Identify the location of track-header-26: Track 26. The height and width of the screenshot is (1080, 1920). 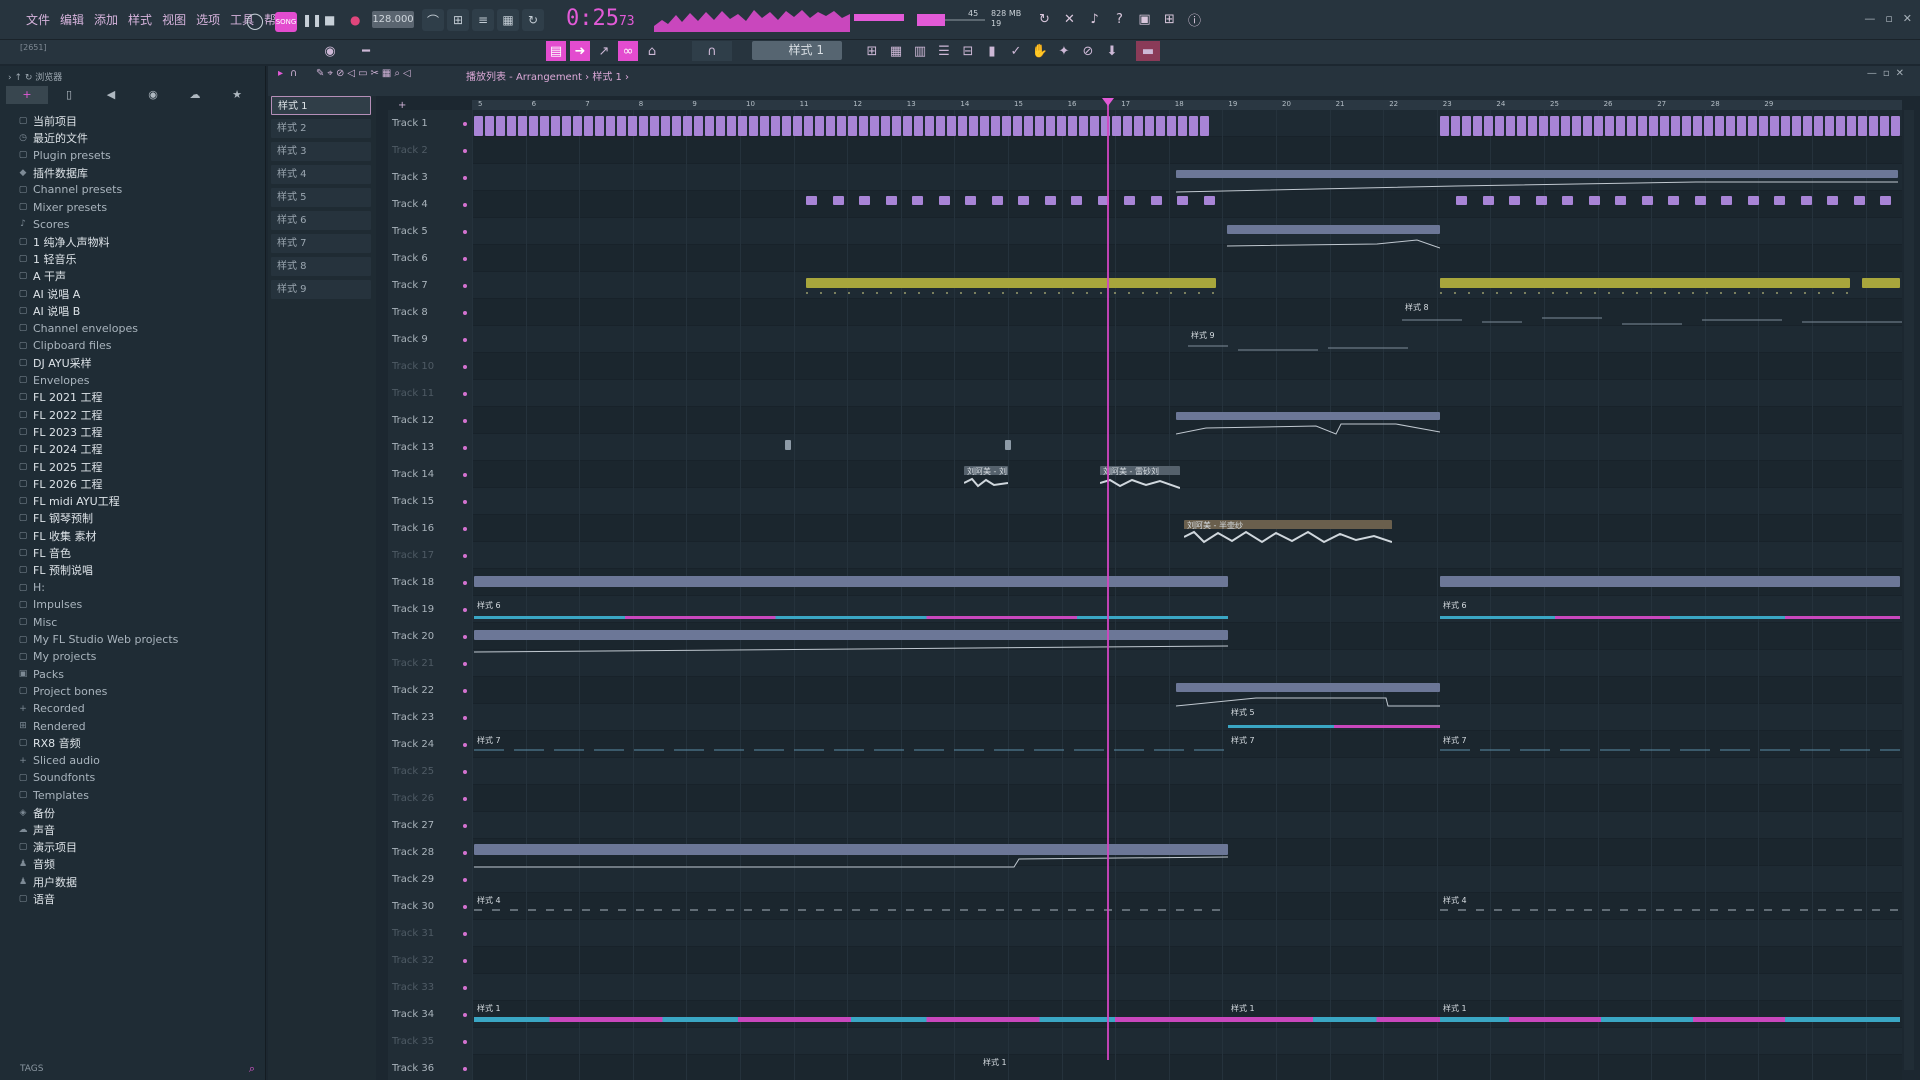
(431, 798).